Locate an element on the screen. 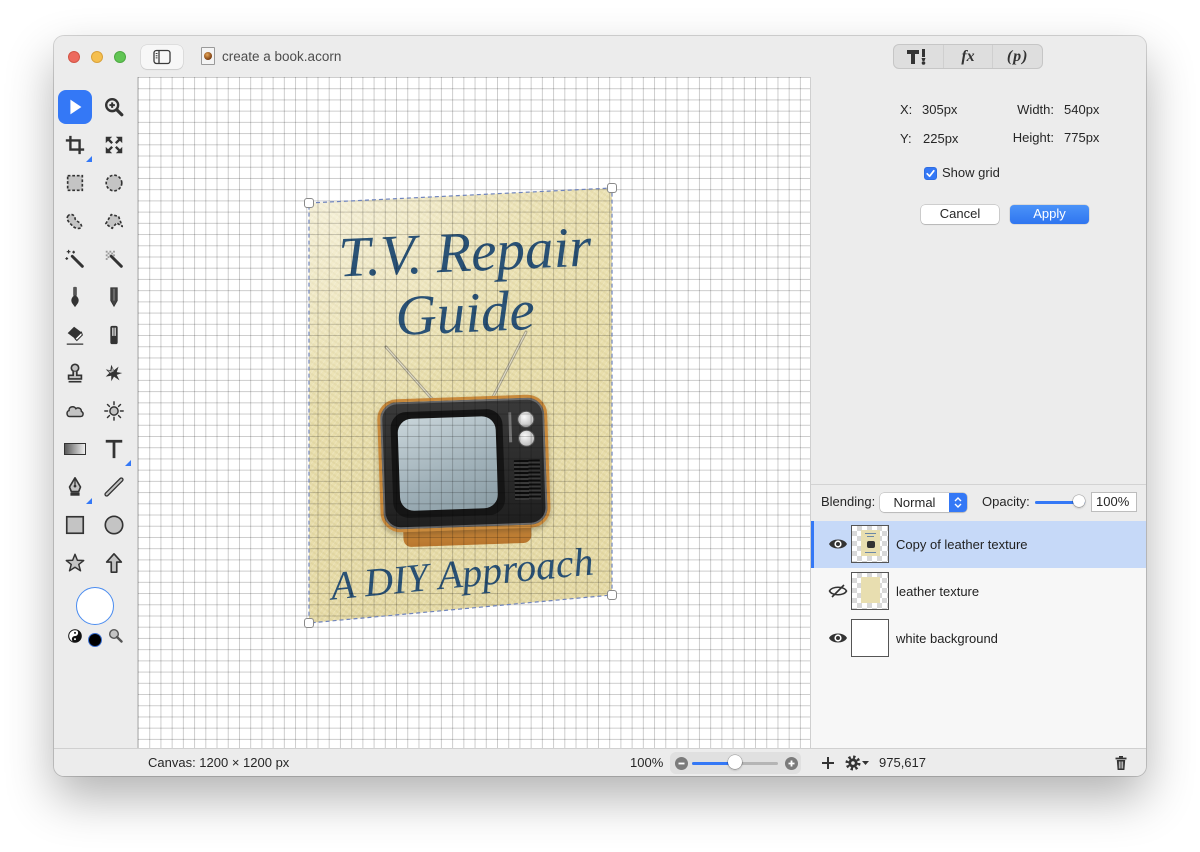 This screenshot has height=852, width=1200. tool-ellipse-select is located at coordinates (114, 183).